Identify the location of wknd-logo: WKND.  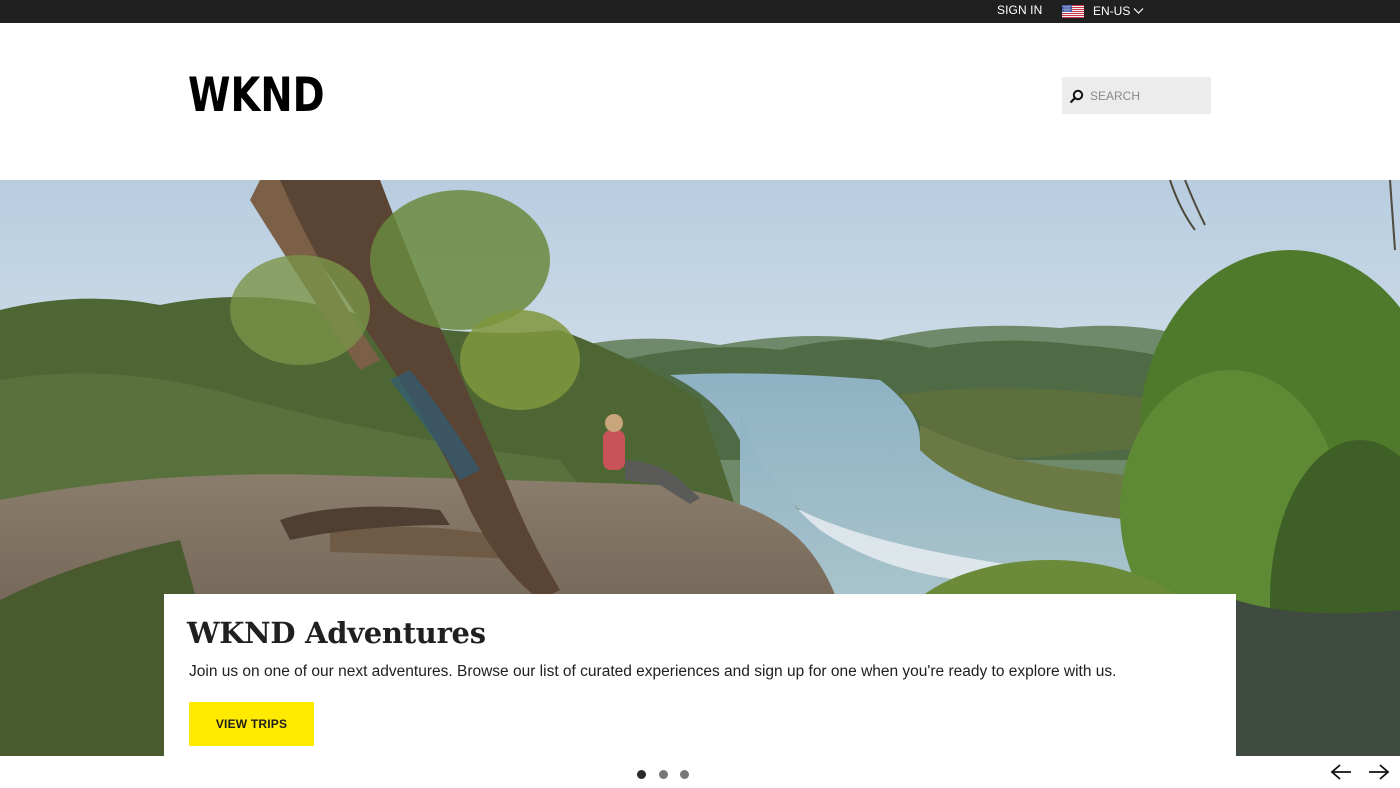
(256, 96).